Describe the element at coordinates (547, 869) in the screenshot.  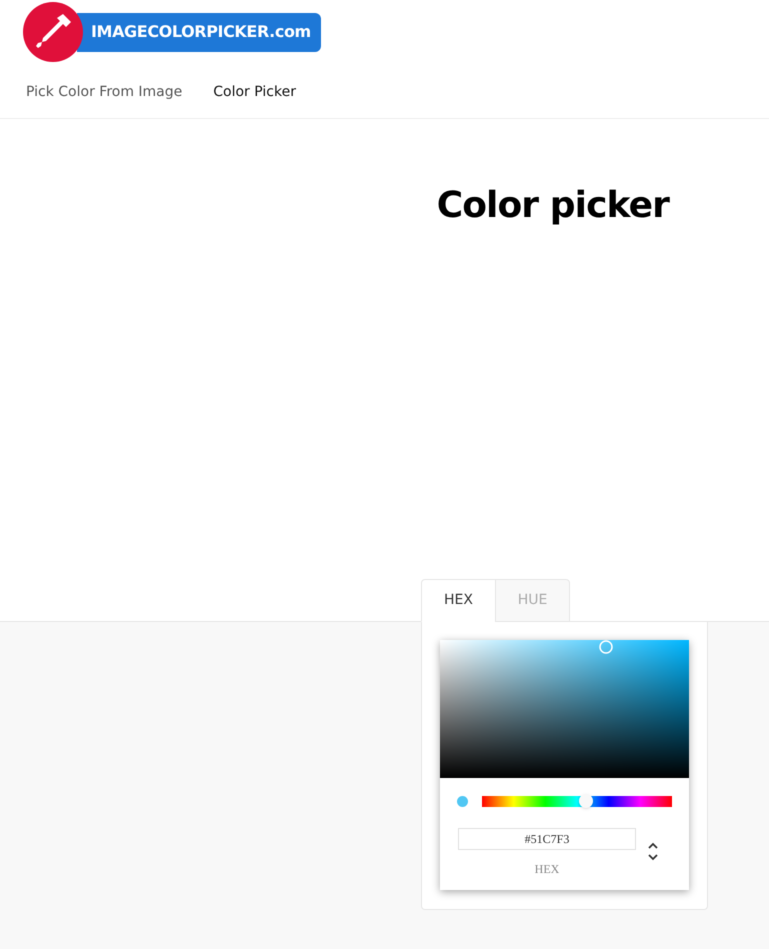
I see `format-label: HEX` at that location.